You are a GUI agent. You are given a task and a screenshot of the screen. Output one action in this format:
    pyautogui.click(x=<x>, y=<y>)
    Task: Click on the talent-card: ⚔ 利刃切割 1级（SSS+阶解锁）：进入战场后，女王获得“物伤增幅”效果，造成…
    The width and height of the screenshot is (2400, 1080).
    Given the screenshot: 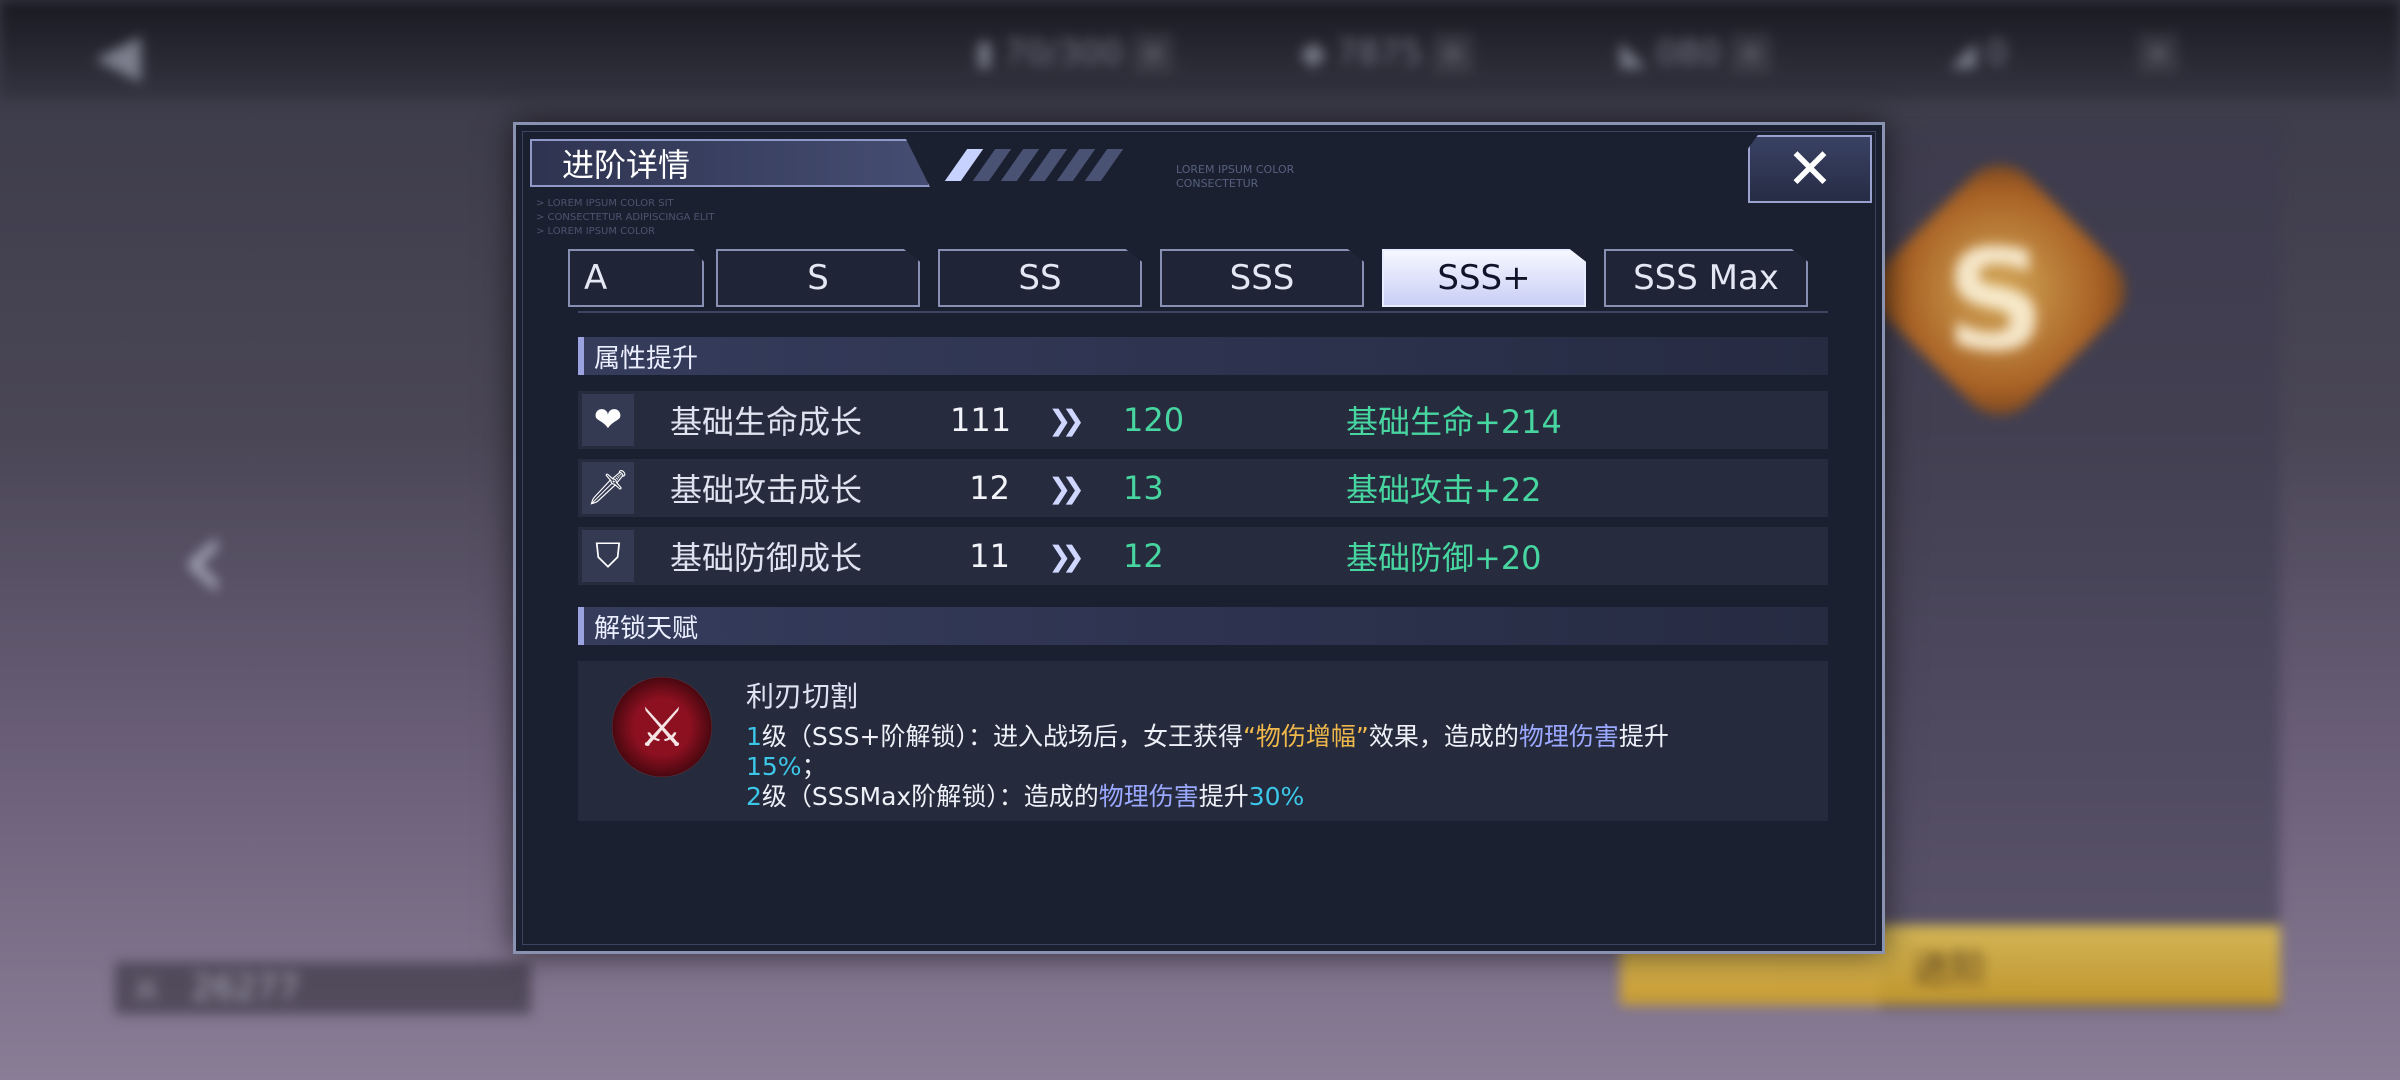 What is the action you would take?
    pyautogui.click(x=1203, y=741)
    